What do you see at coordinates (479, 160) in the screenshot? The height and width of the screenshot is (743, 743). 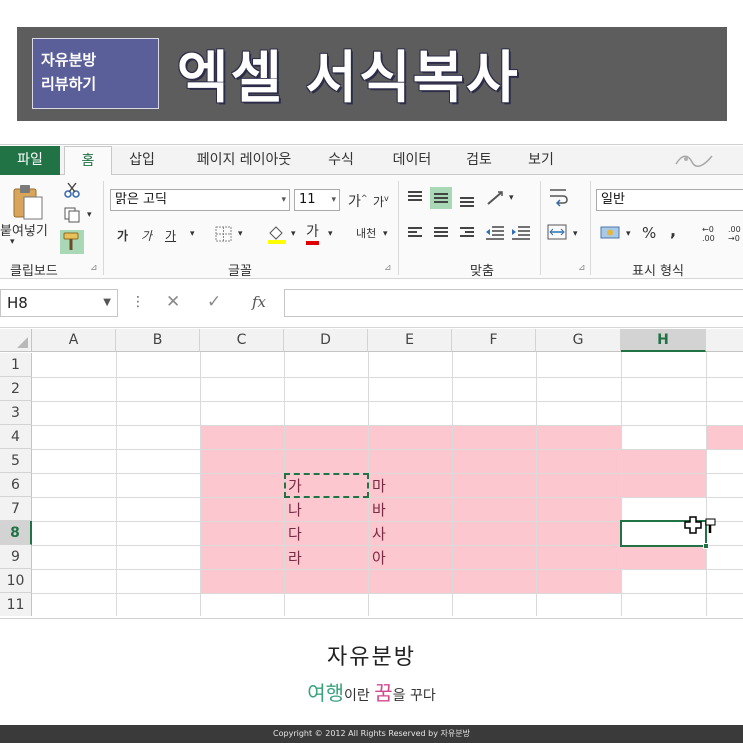 I see `tab-review: 검토` at bounding box center [479, 160].